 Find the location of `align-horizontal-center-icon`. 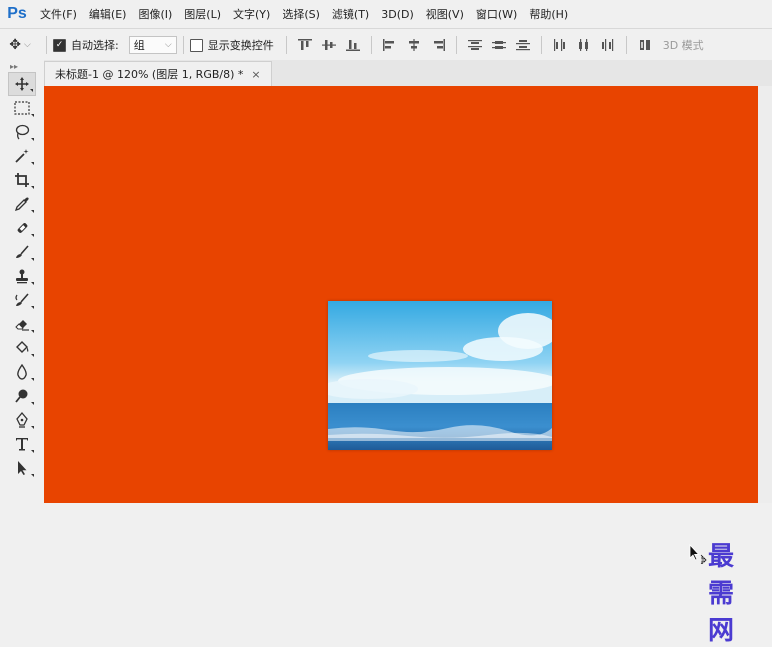

align-horizontal-center-icon is located at coordinates (414, 45).